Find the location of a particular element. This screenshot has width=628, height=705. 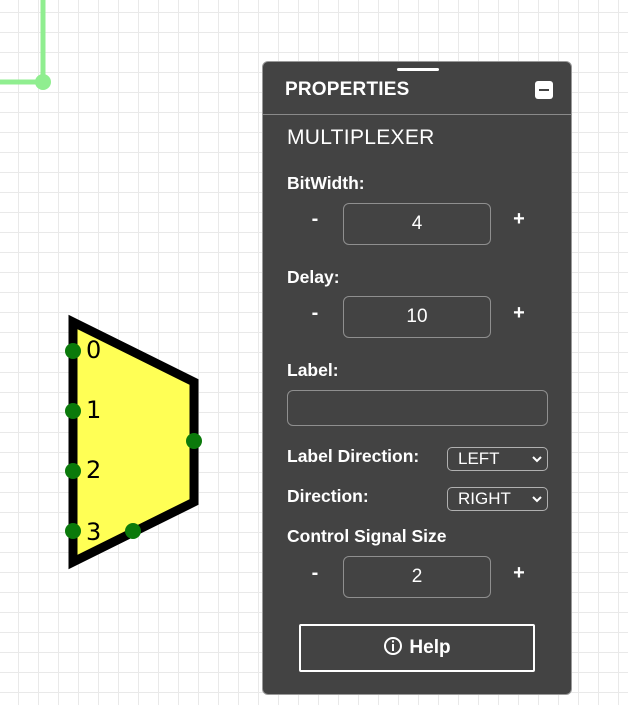

panel-header: PROPERTIES is located at coordinates (417, 95).